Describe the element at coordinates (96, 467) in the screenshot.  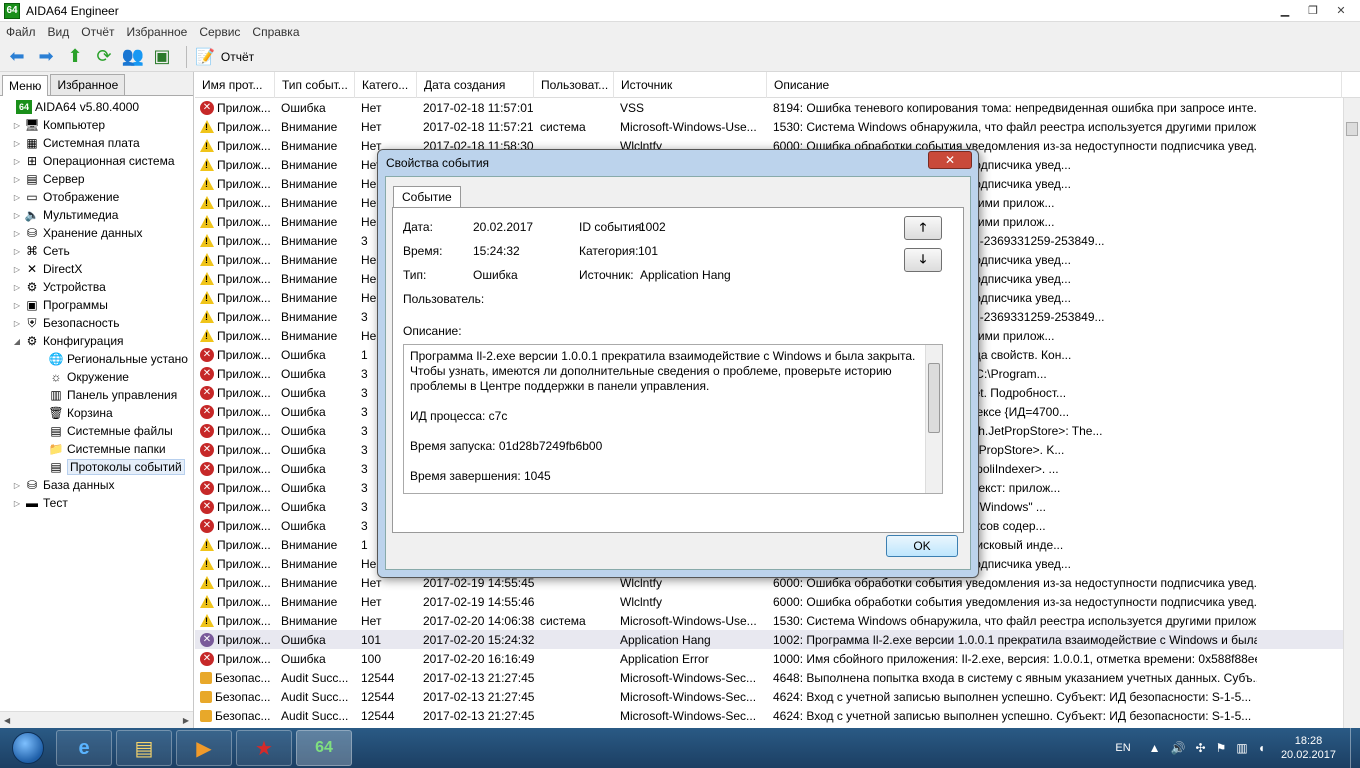
I see `tree-item: ▤ Протоколы событий` at that location.